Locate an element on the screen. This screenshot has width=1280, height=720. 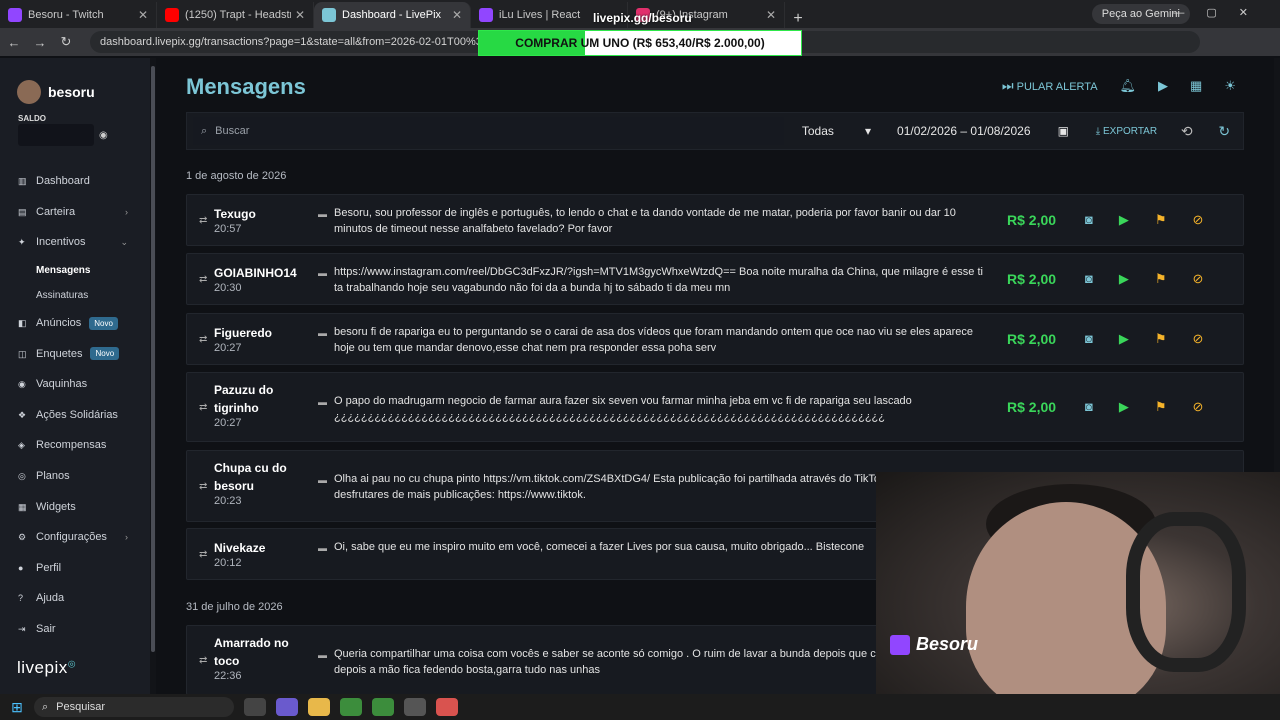
date-group-header: 31 de julho de 2026 is located at coordinates (234, 607).